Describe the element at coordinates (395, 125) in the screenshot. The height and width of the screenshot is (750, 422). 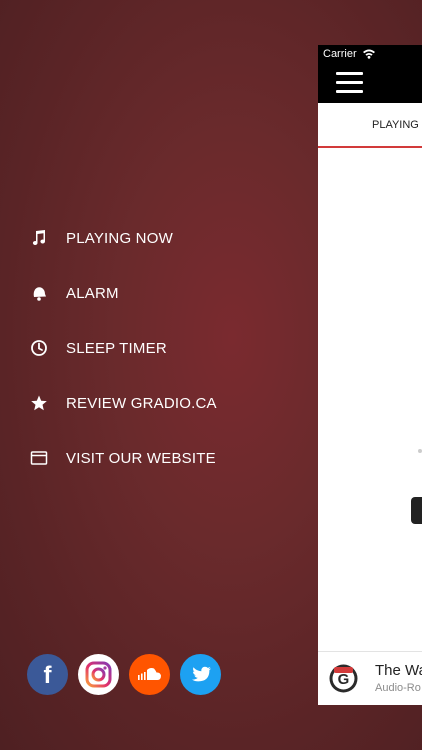
I see `tab-playing: PLAYING` at that location.